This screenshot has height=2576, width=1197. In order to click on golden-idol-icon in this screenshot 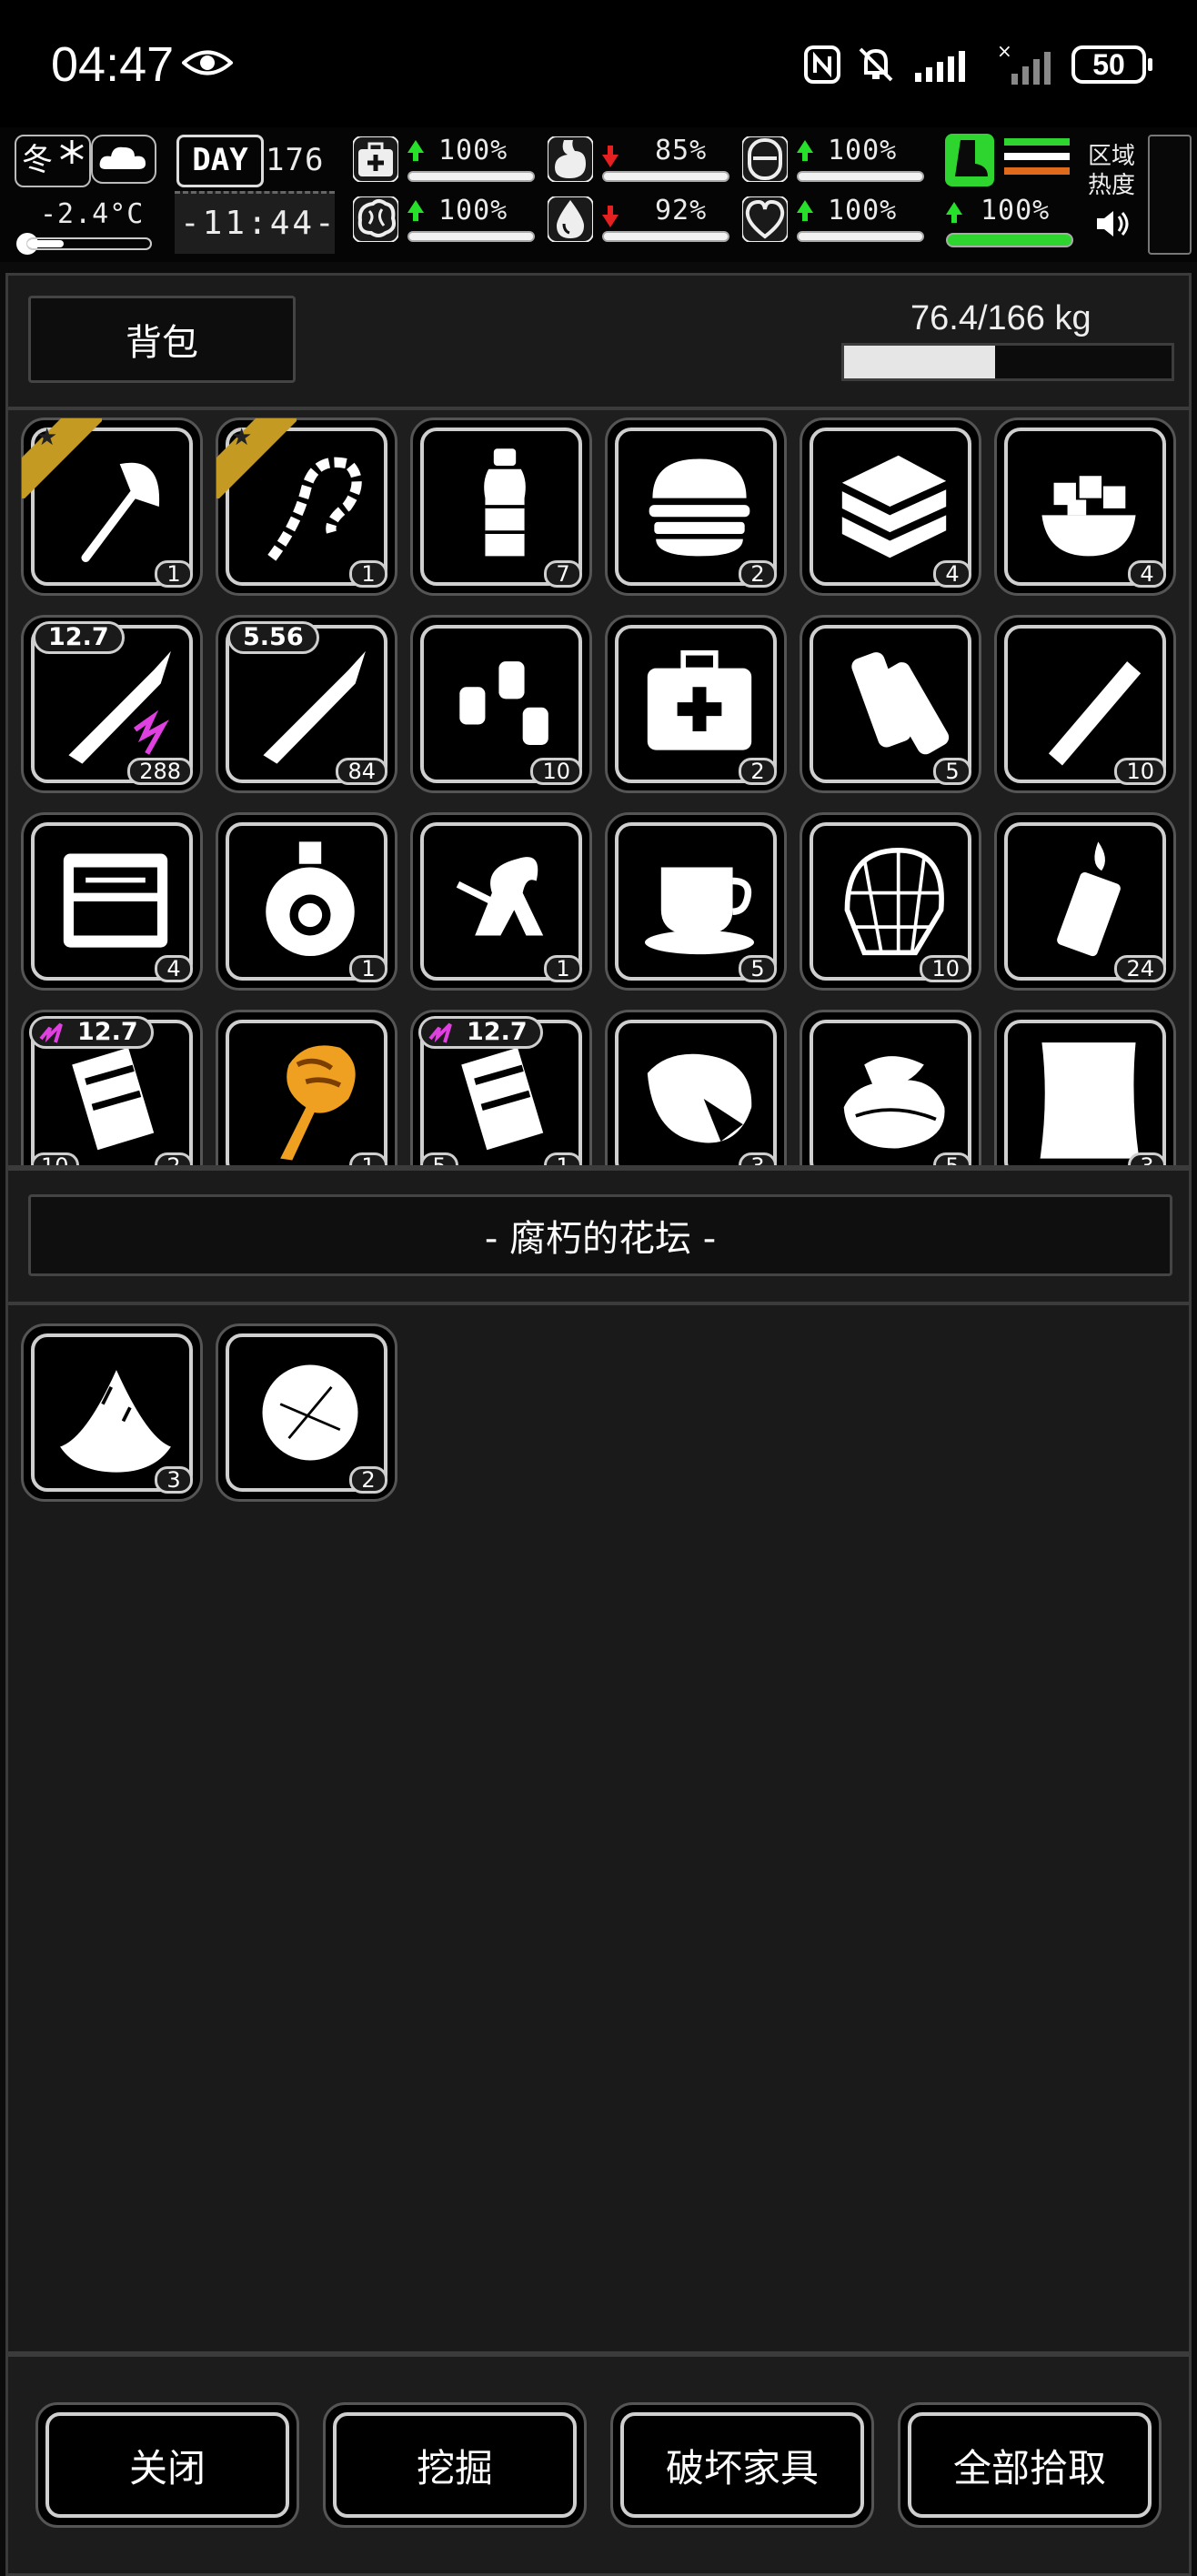, I will do `click(318, 1103)`.